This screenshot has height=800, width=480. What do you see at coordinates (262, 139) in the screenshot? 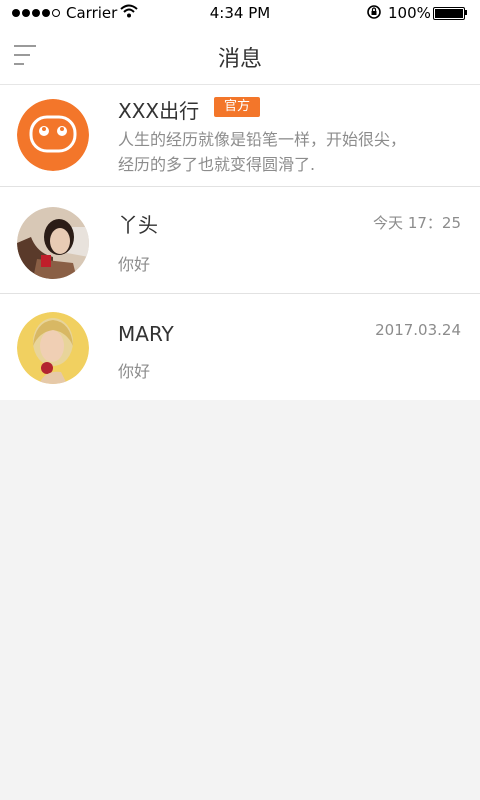
I see `message-preview-line: 人生的经历就像是铅笔一样，开始很尖，` at bounding box center [262, 139].